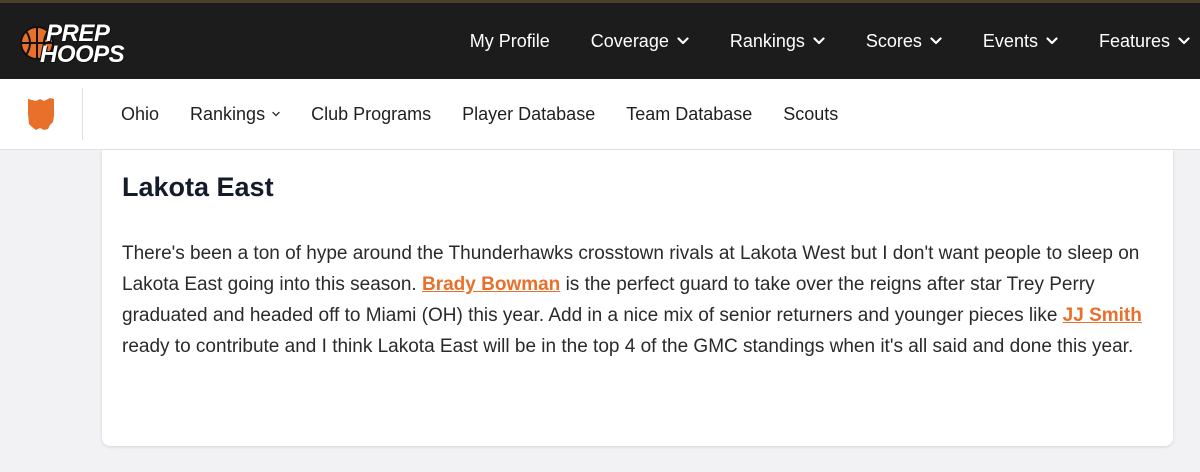  I want to click on subnav-label: Club Programs, so click(371, 113).